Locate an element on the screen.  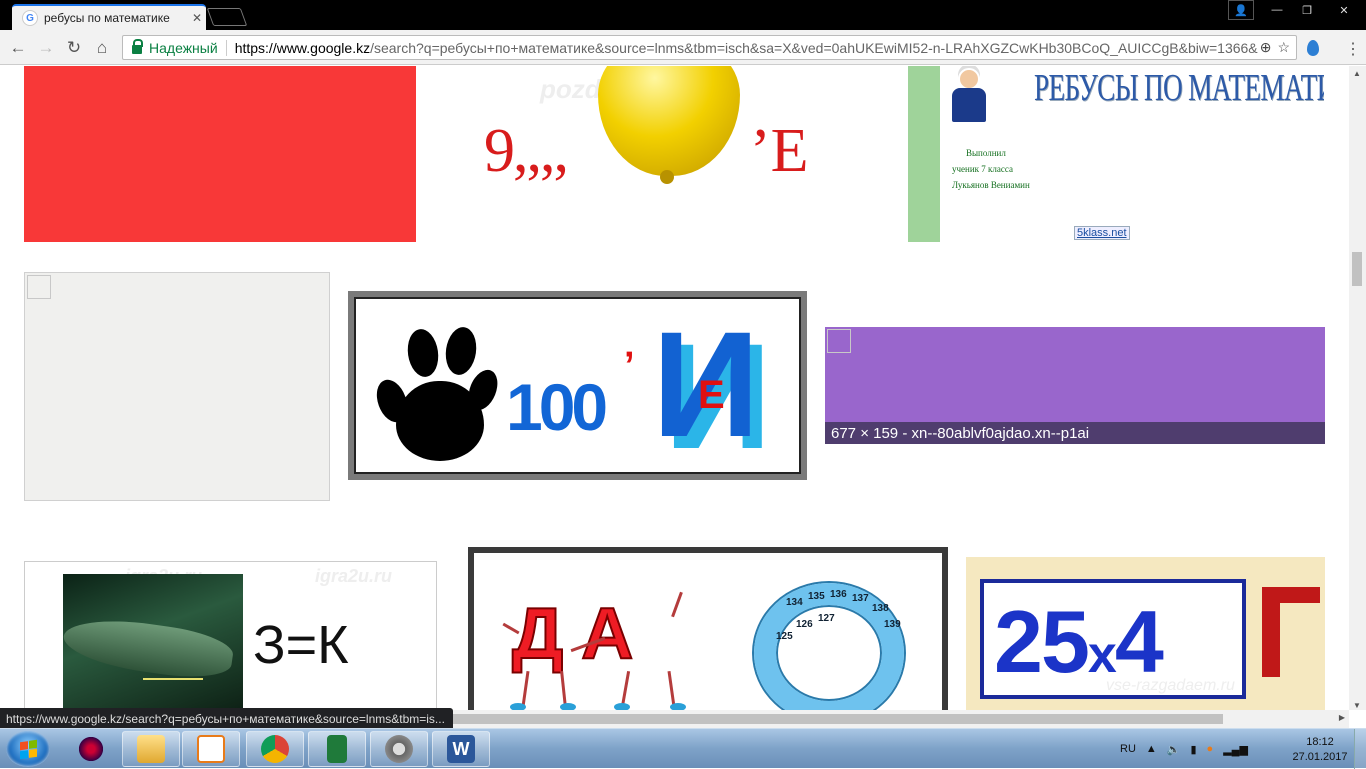
rebus-multiply: x is located at coordinates (1102, 655).